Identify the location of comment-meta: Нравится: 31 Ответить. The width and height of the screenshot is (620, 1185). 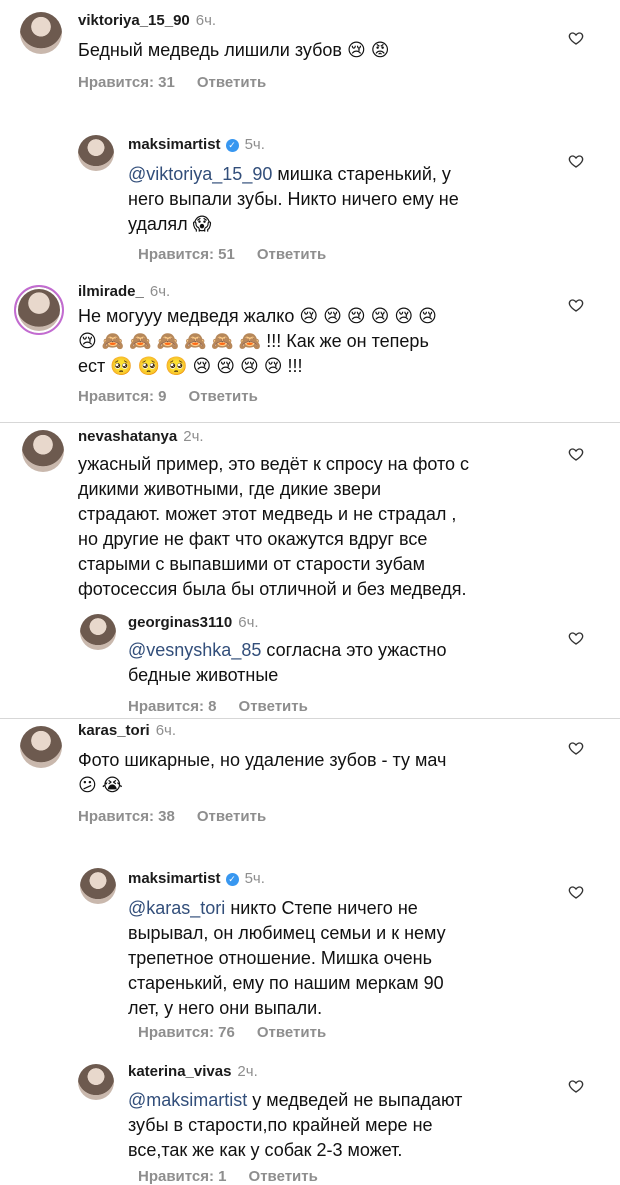
(172, 82).